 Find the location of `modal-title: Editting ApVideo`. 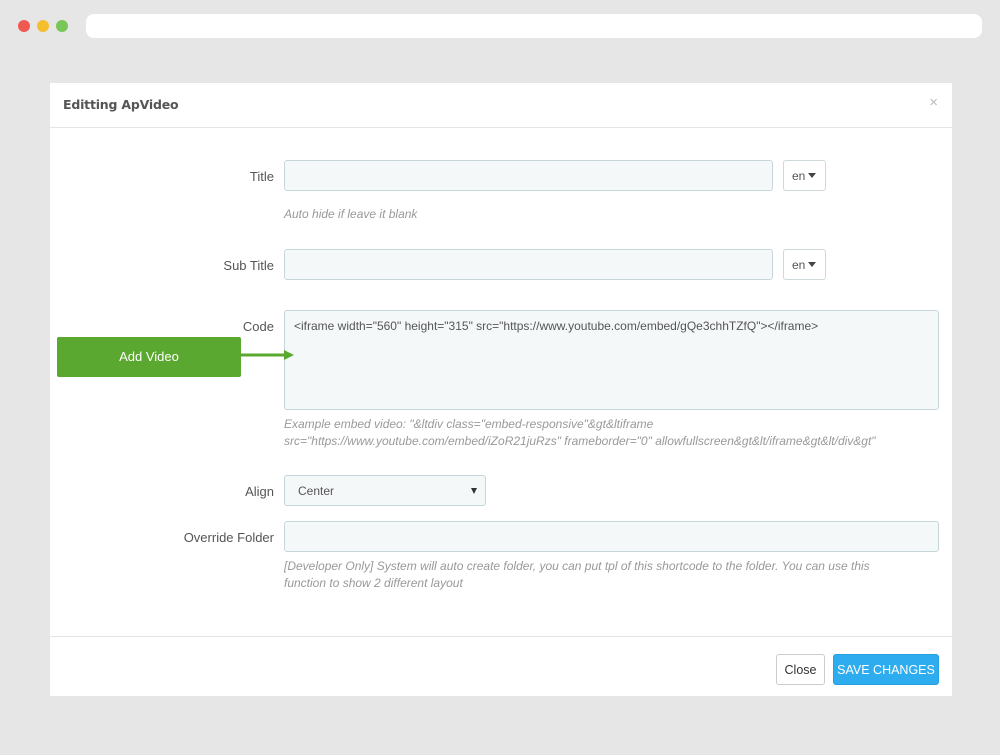

modal-title: Editting ApVideo is located at coordinates (121, 104).